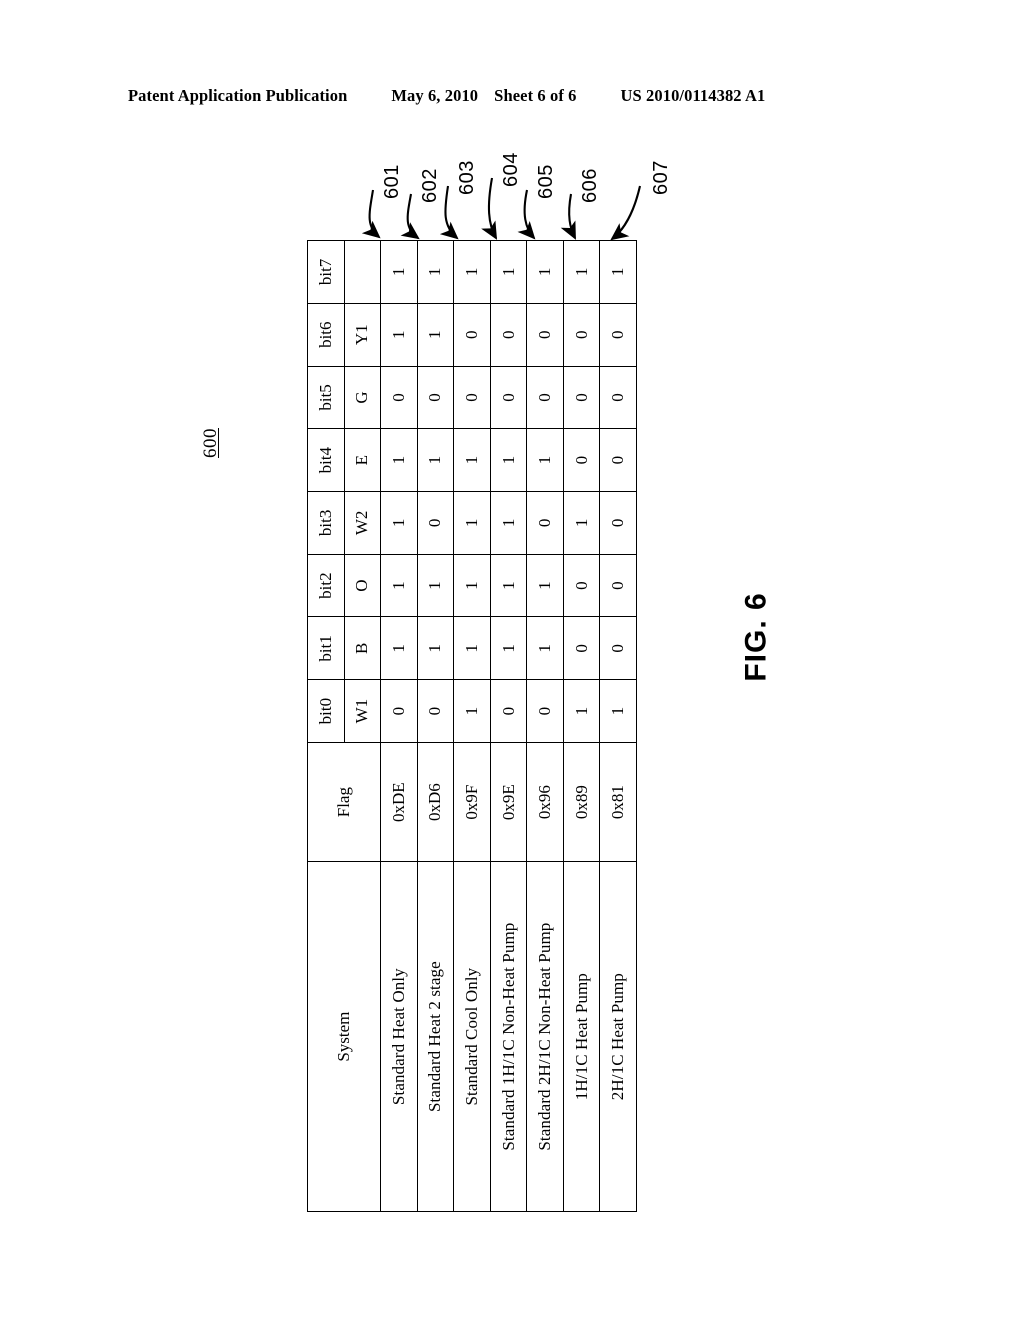  Describe the element at coordinates (326, 711) in the screenshot. I see `header-bit0: bit0` at that location.